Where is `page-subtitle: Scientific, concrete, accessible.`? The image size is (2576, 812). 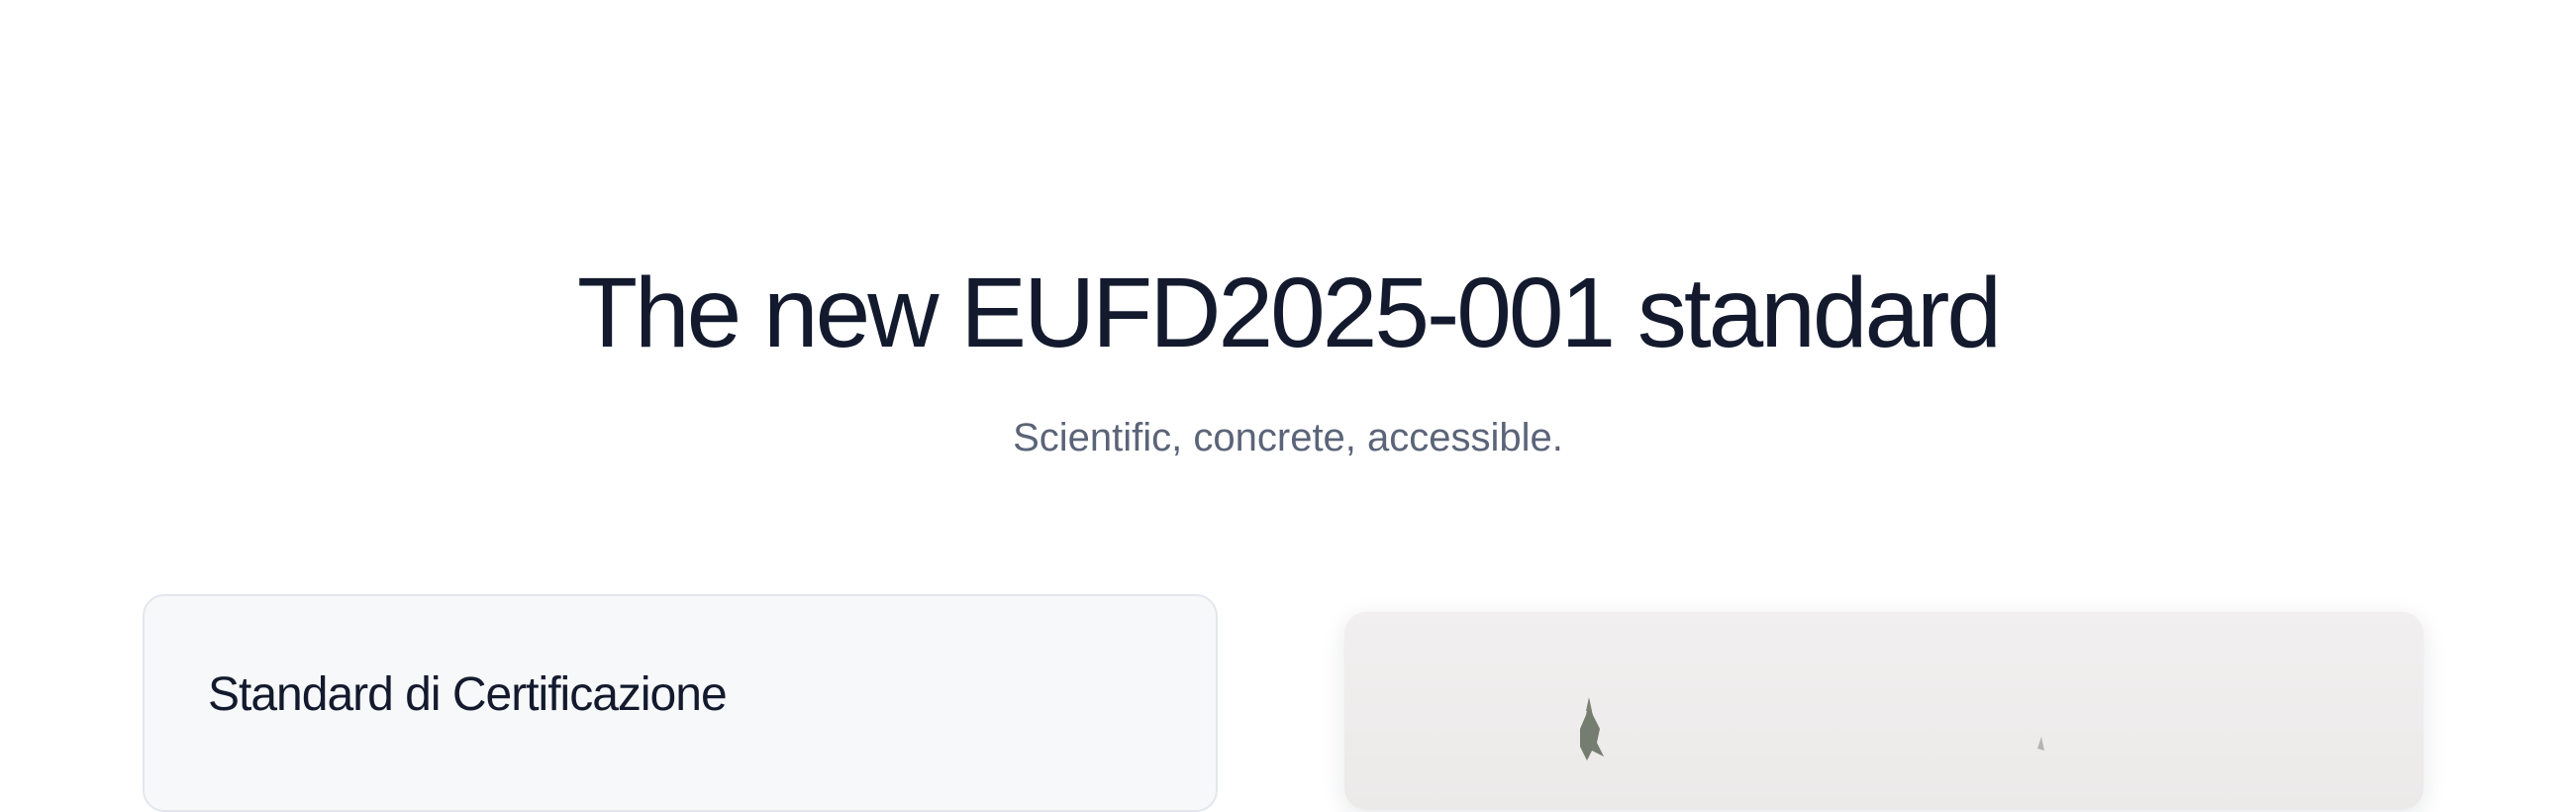
page-subtitle: Scientific, concrete, accessible. is located at coordinates (1288, 437).